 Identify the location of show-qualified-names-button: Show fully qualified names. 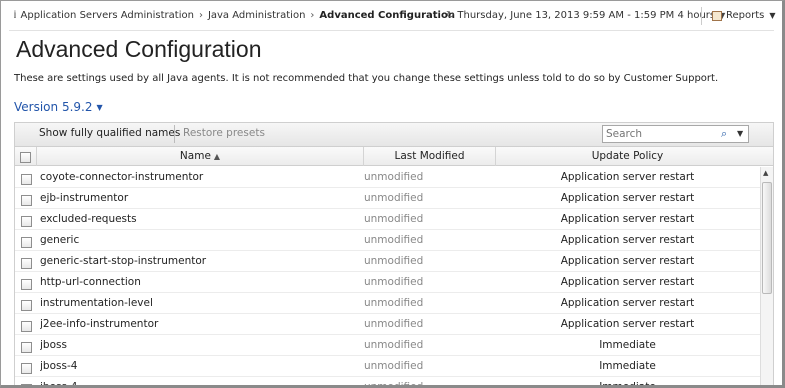
(109, 133).